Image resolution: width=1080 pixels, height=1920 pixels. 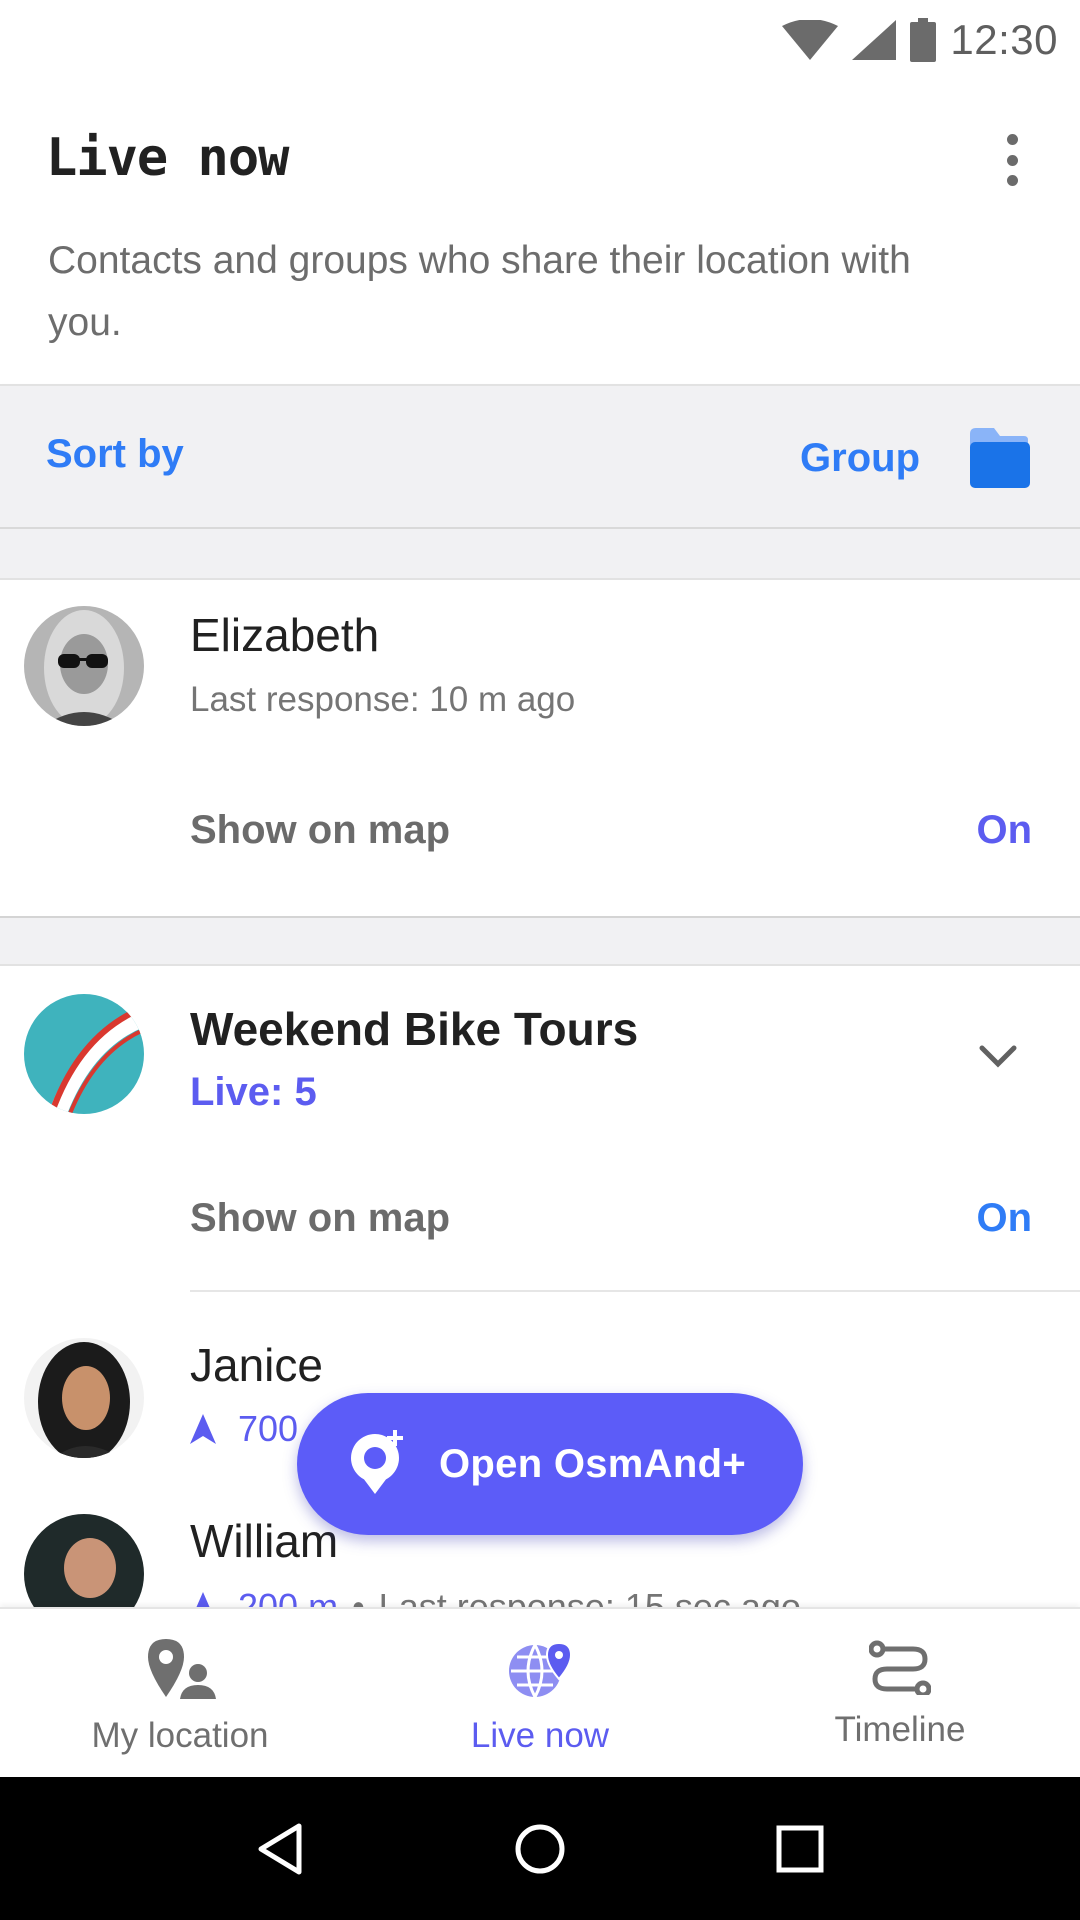 I want to click on bottom-navigation: My location Live now Timeline, so click(x=540, y=1692).